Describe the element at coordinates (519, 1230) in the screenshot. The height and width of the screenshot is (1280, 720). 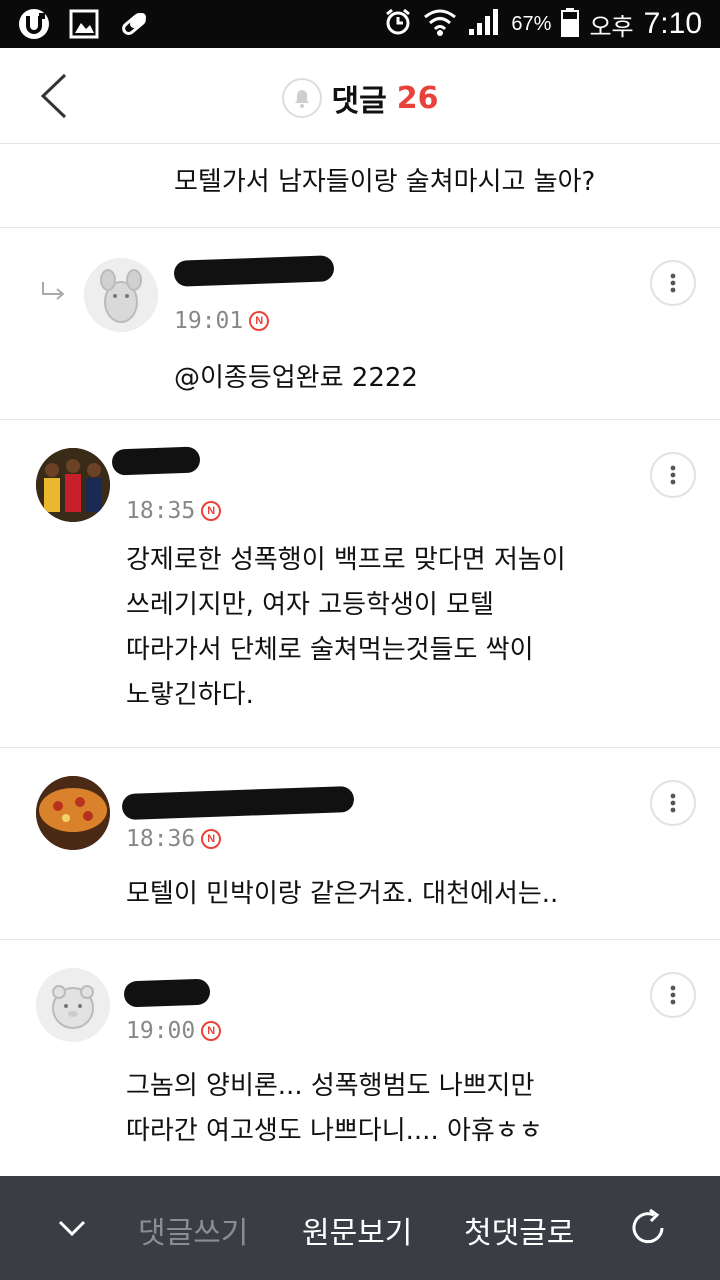
I see `first-comment-button: 첫댓글로` at that location.